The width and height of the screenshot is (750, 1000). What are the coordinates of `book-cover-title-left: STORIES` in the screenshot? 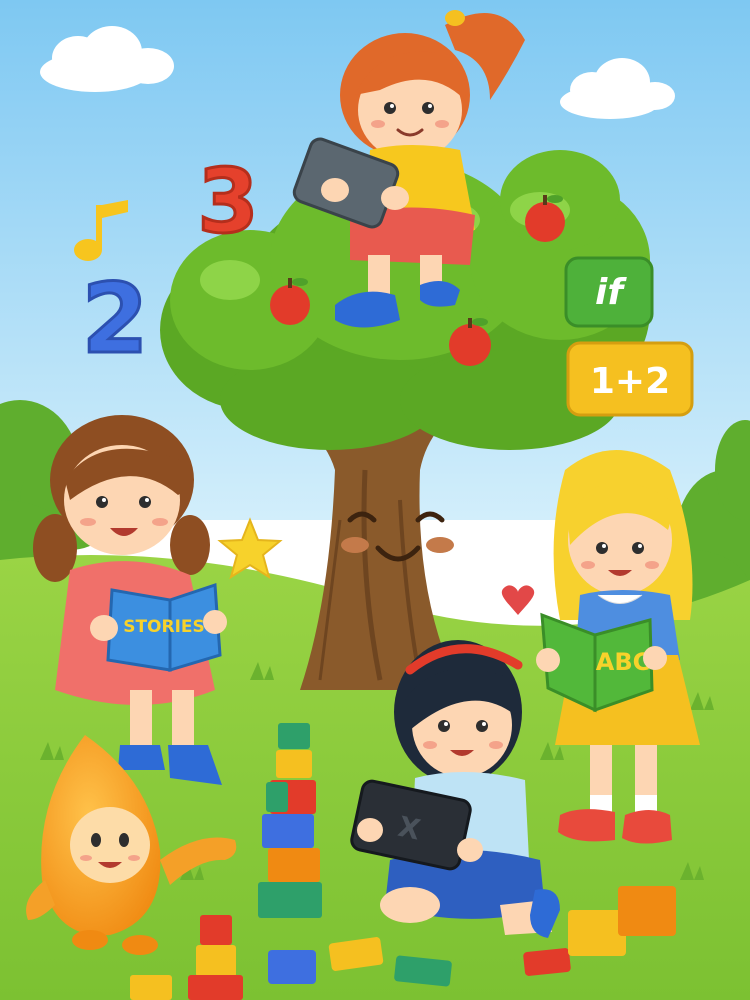 It's located at (164, 627).